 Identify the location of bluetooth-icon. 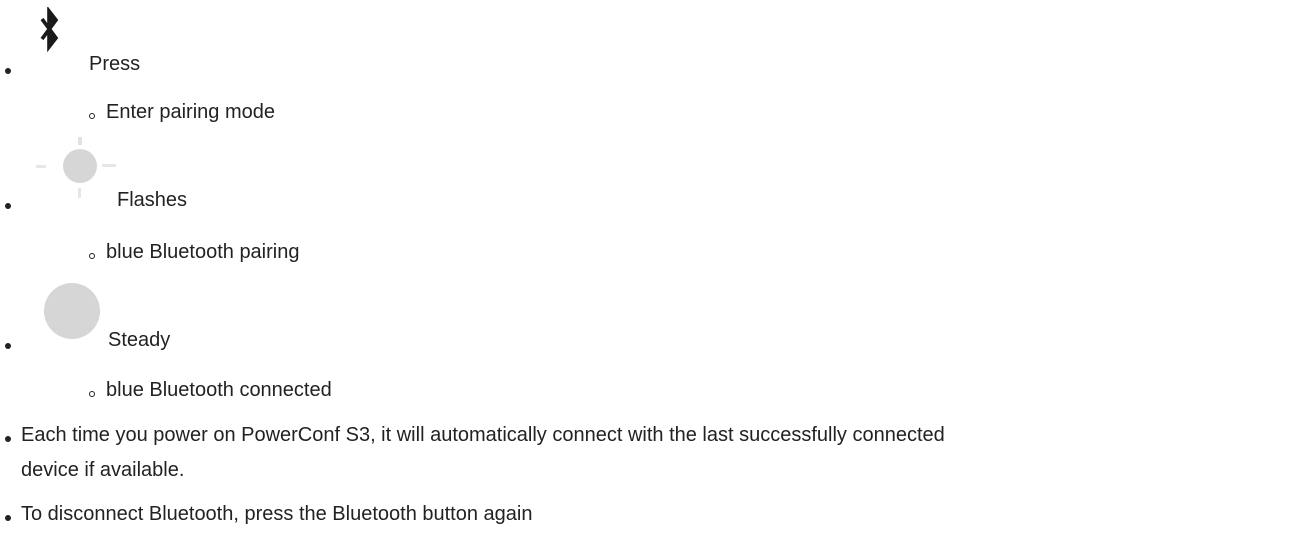
(49, 30).